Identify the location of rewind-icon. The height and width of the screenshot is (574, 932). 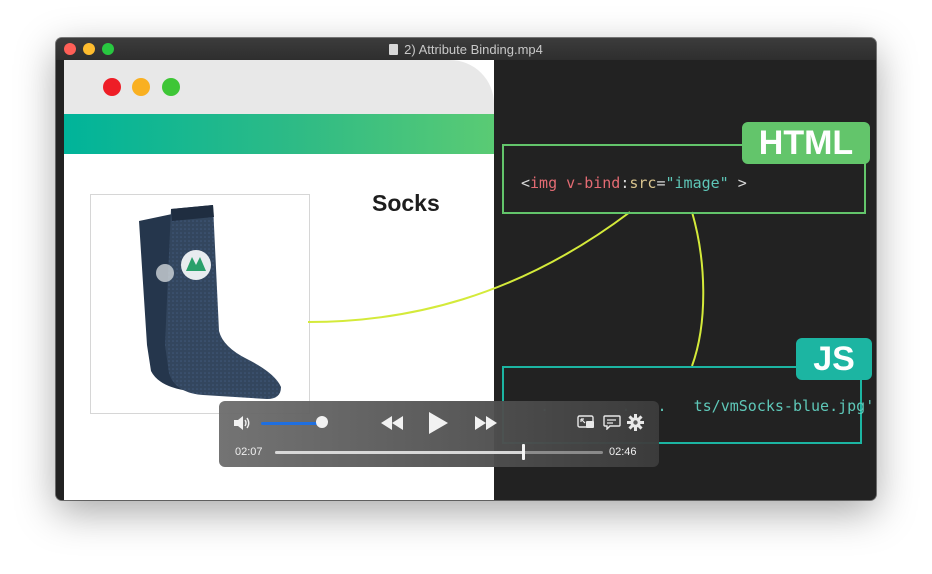
(392, 423).